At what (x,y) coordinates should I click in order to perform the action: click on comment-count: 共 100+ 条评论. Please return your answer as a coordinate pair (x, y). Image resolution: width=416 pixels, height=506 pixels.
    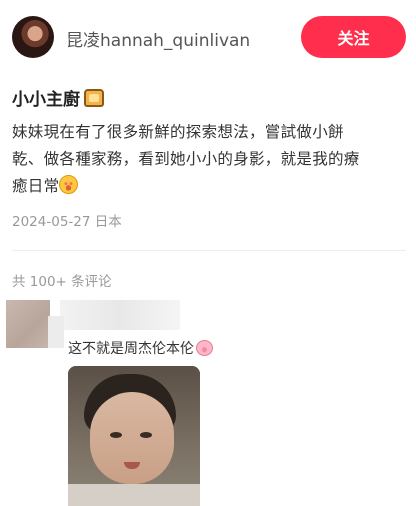
    Looking at the image, I should click on (62, 282).